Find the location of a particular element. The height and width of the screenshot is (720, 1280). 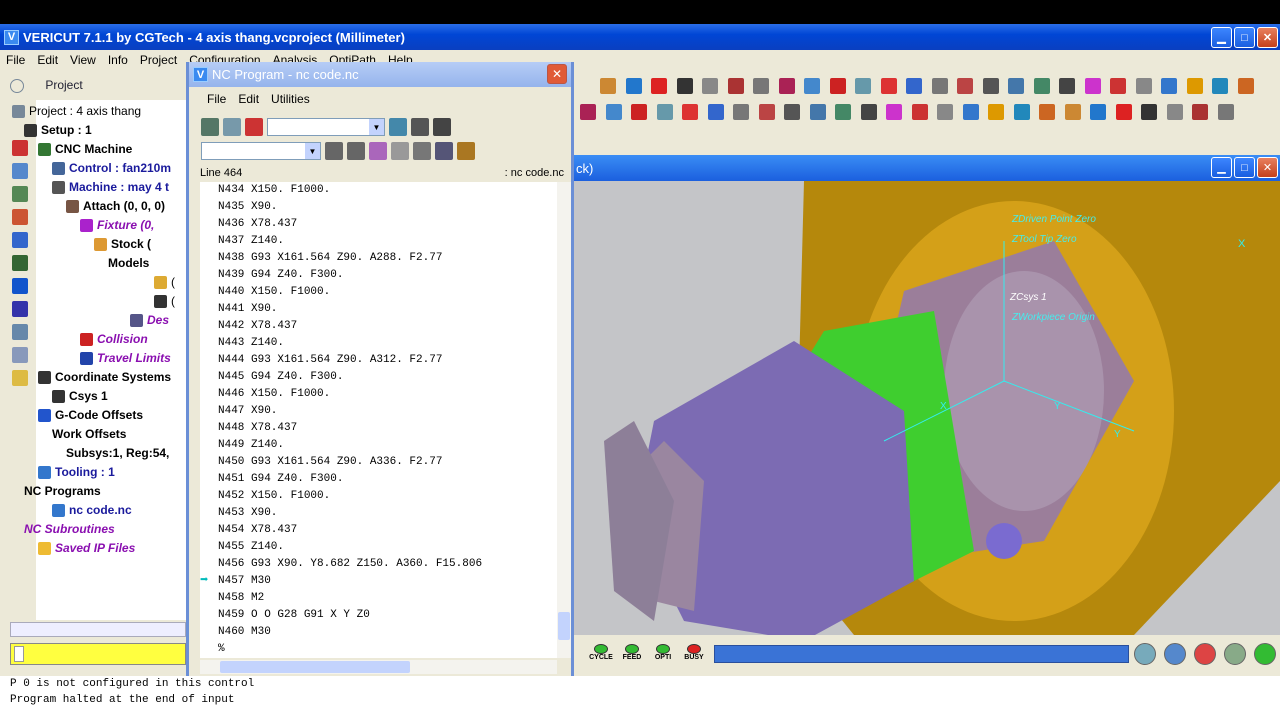

tree-item: Saved IP Files is located at coordinates (86, 548).